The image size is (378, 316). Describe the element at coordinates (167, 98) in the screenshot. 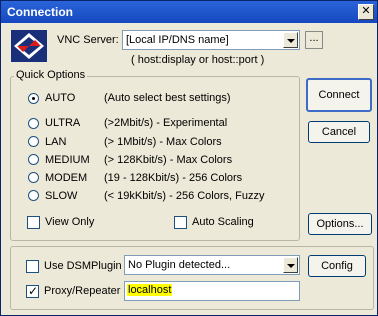

I see `option-auto-desc: (Auto select best settings)` at that location.